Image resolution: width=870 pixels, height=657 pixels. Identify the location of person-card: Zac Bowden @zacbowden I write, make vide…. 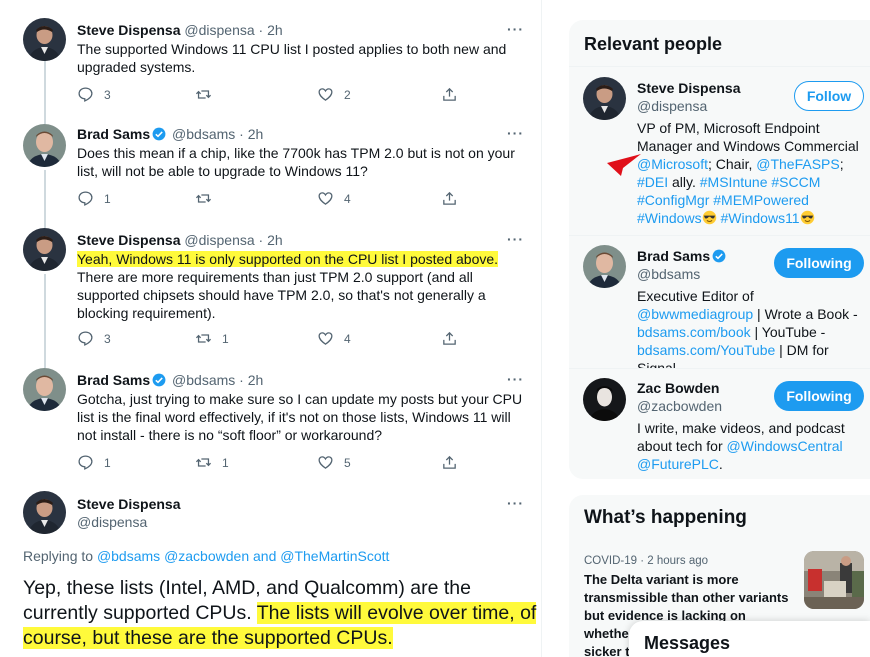
(719, 423).